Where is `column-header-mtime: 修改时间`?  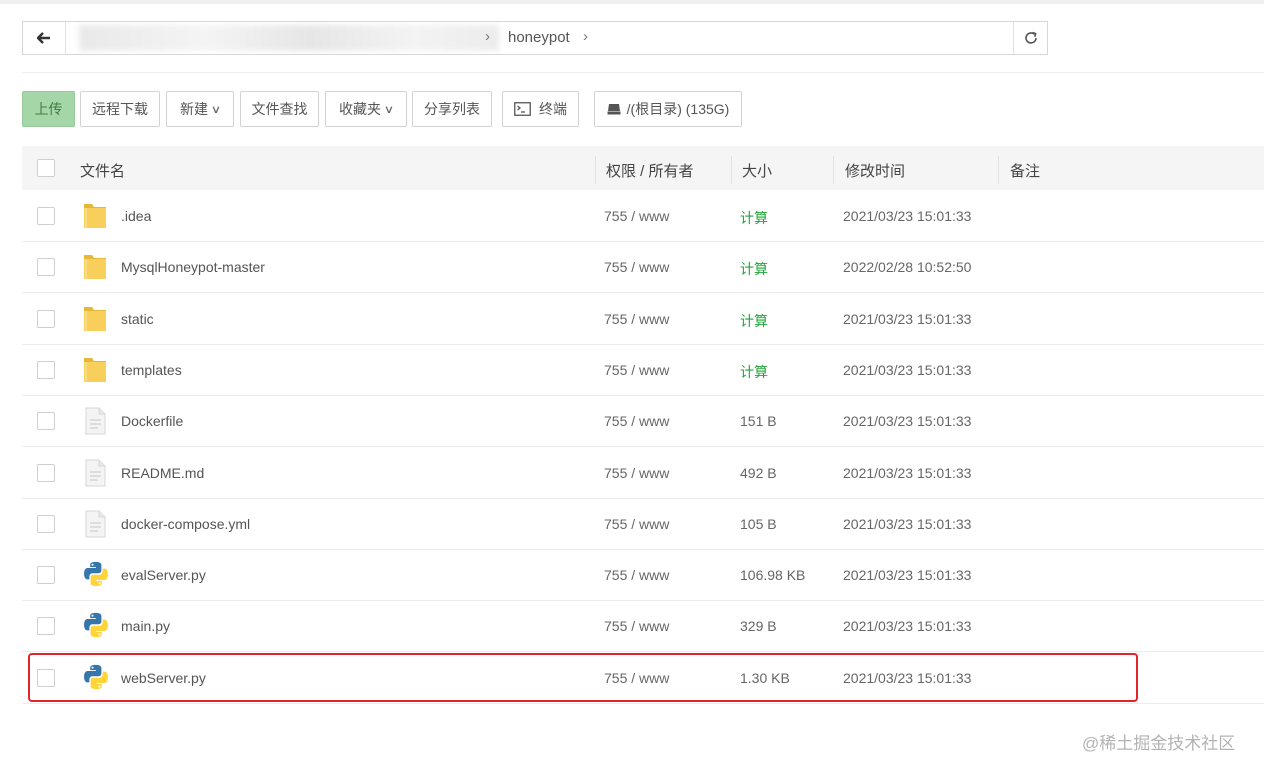 column-header-mtime: 修改时间 is located at coordinates (875, 170).